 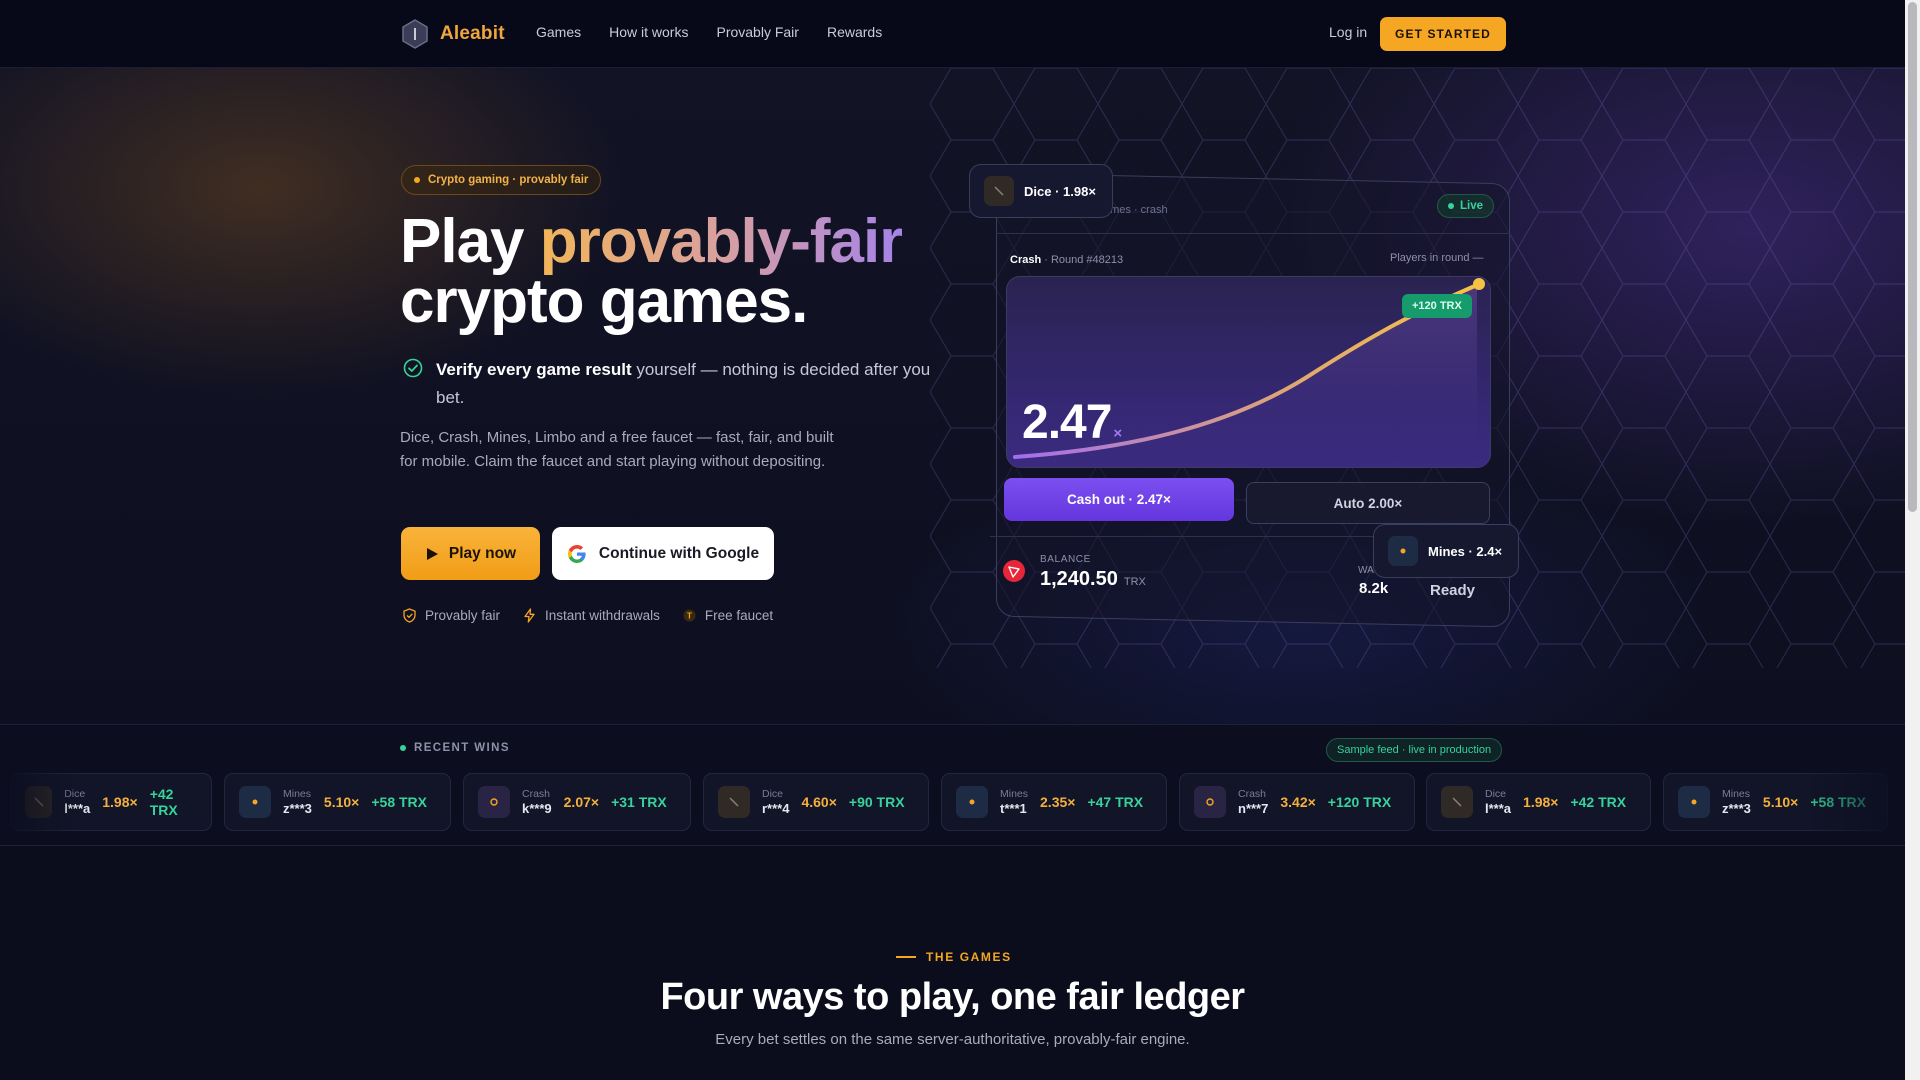 I want to click on recent-win-card: Crash k***9 2.07× +31 TRX, so click(x=577, y=802).